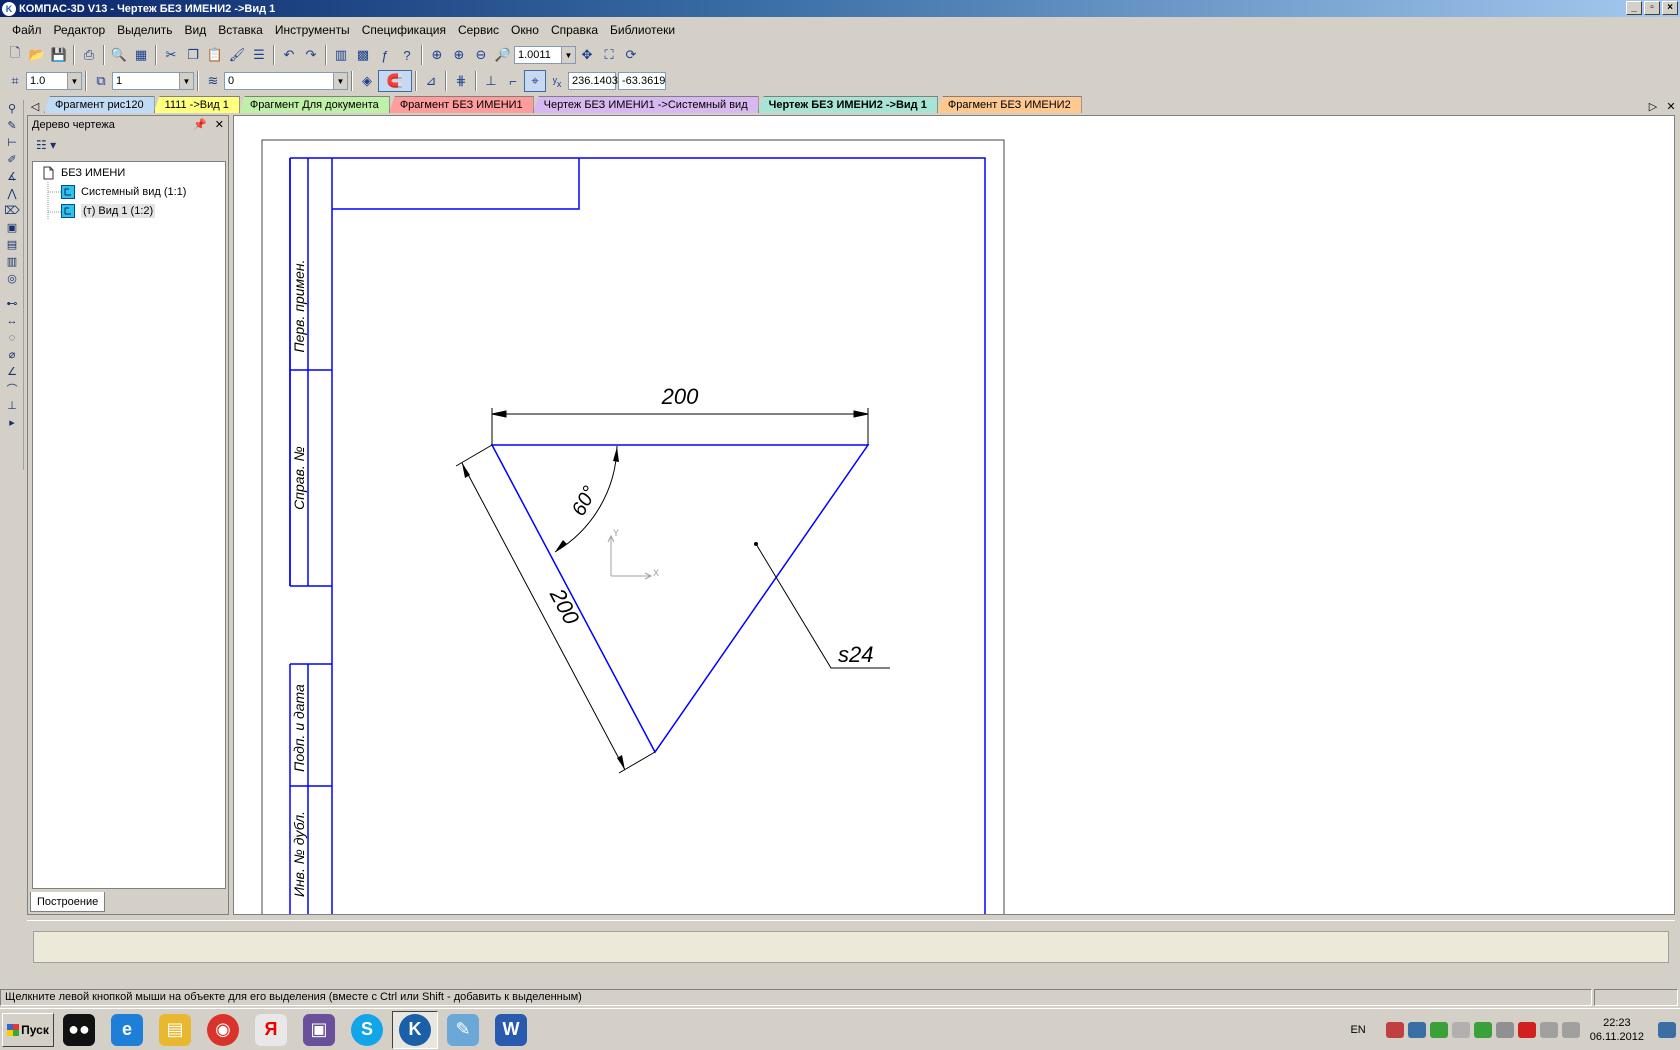  What do you see at coordinates (12, 227) in the screenshot?
I see `associative-view-icon: ▣` at bounding box center [12, 227].